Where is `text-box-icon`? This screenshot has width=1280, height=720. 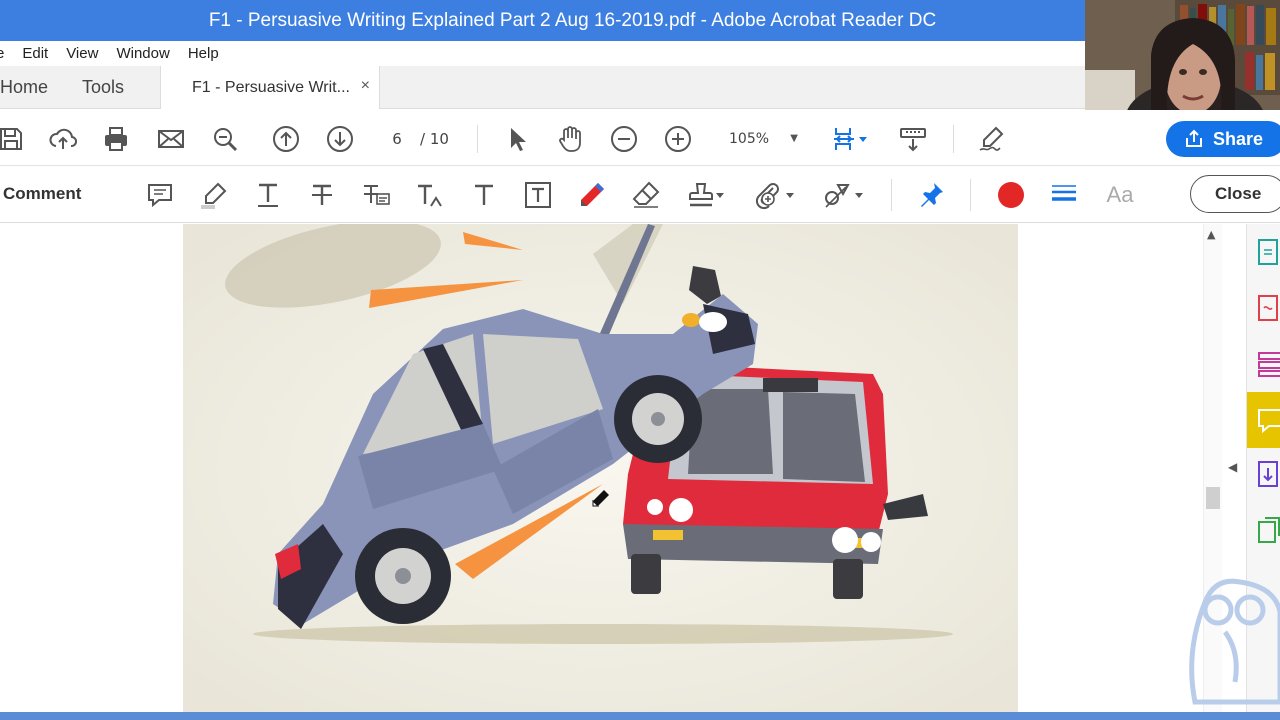
text-box-icon is located at coordinates (538, 195).